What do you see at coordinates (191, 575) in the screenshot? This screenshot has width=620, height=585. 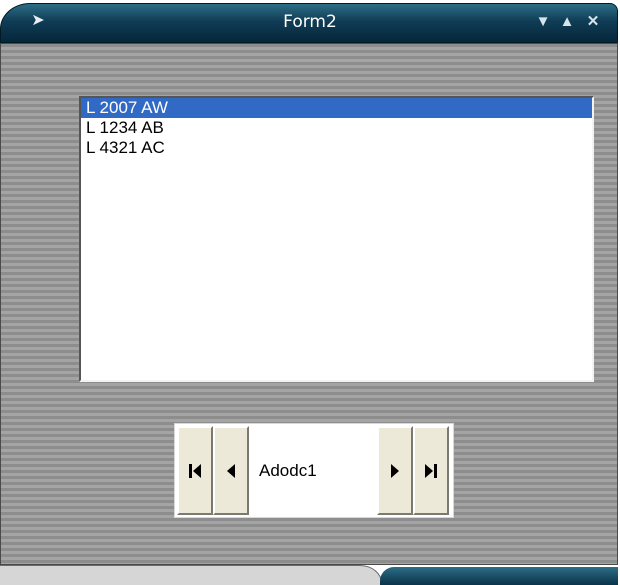 I see `bottom-tab-left` at bounding box center [191, 575].